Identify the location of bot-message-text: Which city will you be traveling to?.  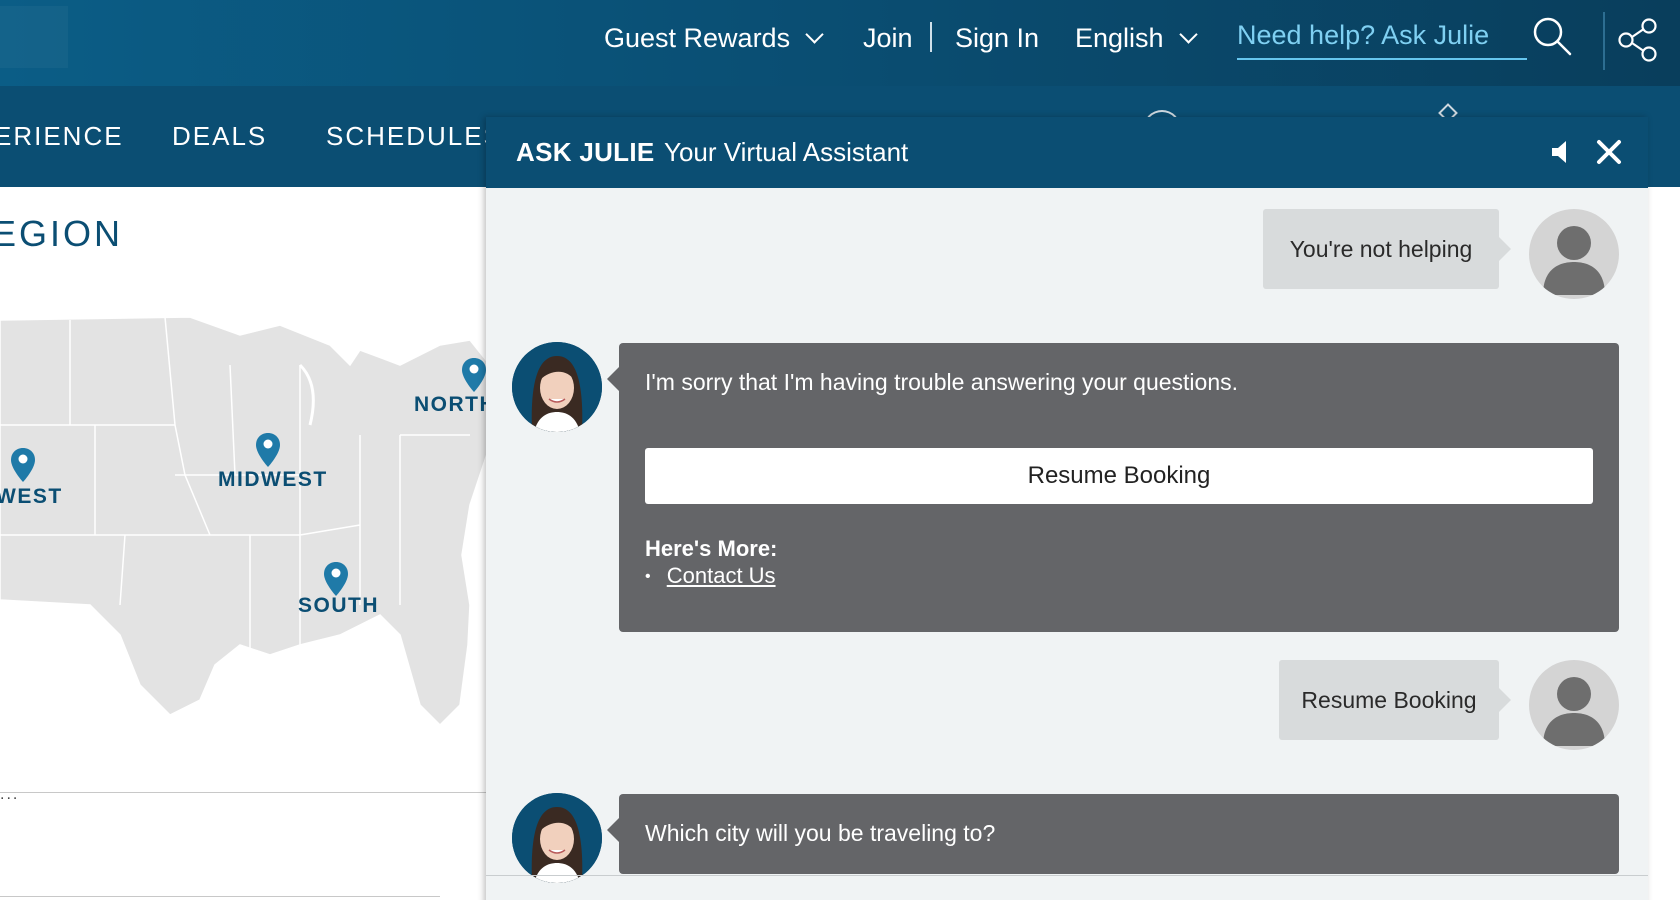
(820, 833).